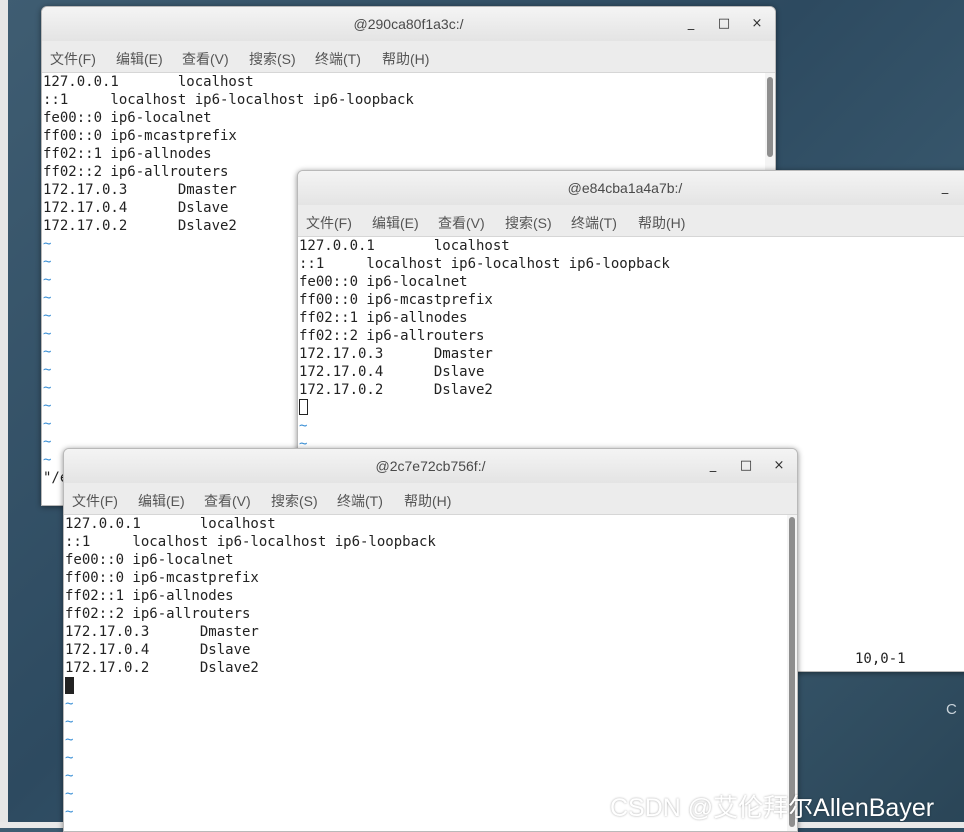 This screenshot has height=832, width=964. I want to click on cursor-position-status: 10,0-1, so click(880, 659).